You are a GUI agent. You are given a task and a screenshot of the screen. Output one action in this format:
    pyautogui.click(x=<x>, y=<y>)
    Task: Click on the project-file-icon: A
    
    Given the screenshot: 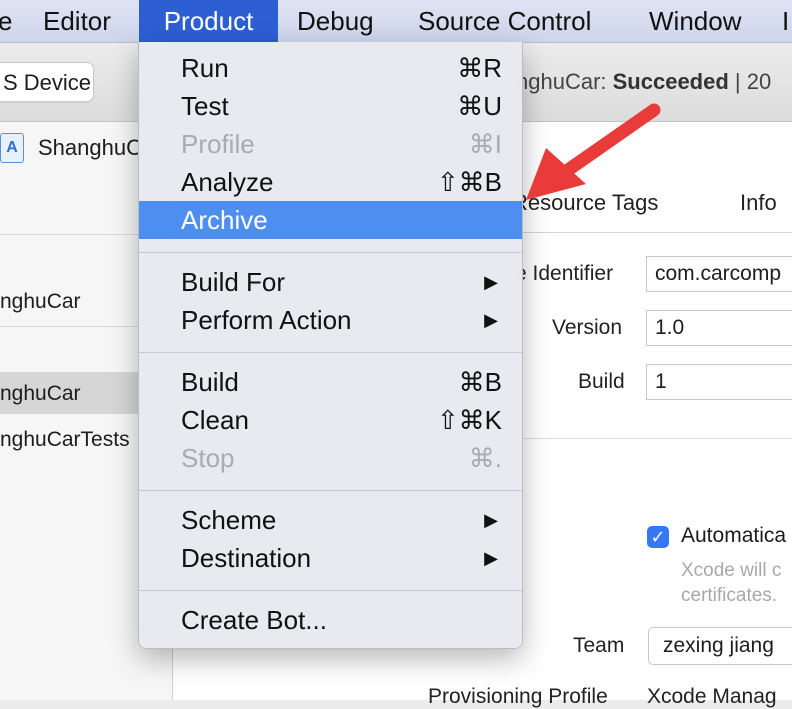 What is the action you would take?
    pyautogui.click(x=12, y=148)
    